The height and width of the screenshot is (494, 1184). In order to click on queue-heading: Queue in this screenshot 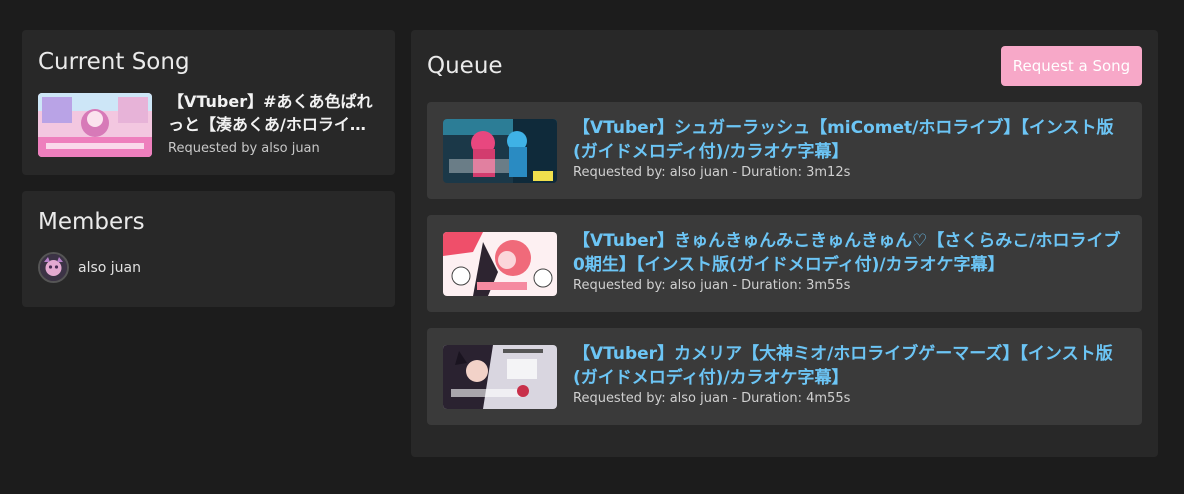, I will do `click(465, 66)`.